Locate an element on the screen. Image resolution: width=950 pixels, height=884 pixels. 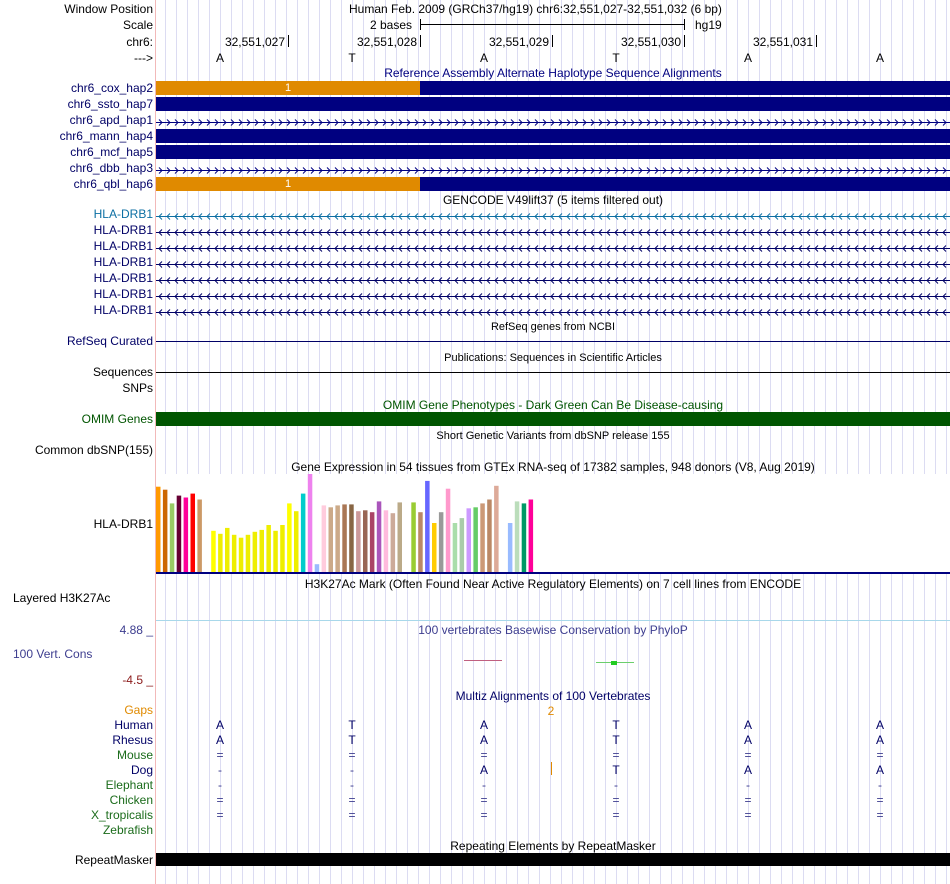
refseq-track-label: RefSeq Curated is located at coordinates (110, 341).